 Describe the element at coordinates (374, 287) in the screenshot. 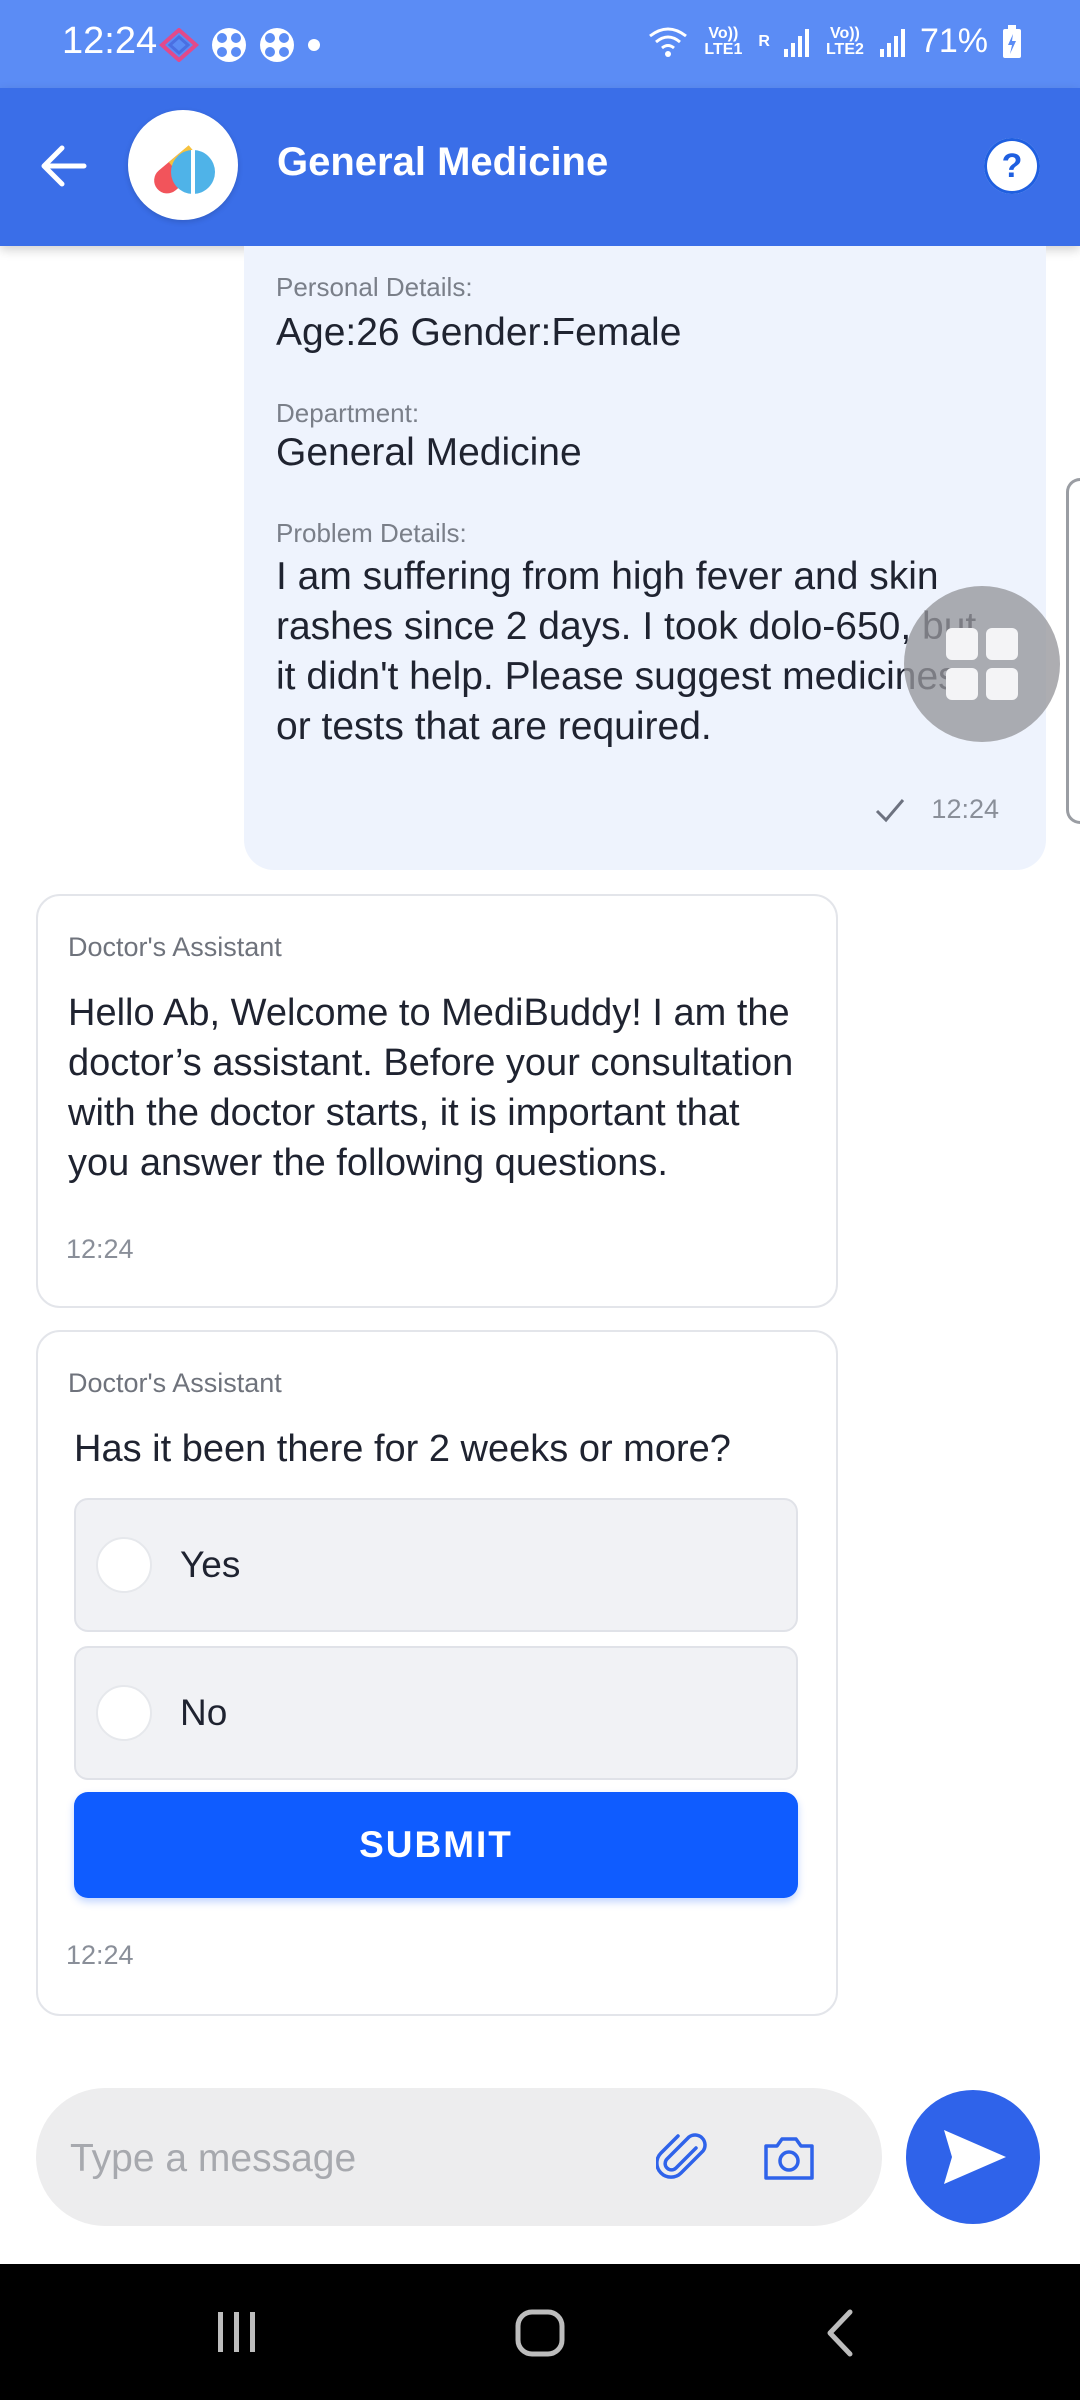

I see `personal-details-label: Personal Details:` at that location.